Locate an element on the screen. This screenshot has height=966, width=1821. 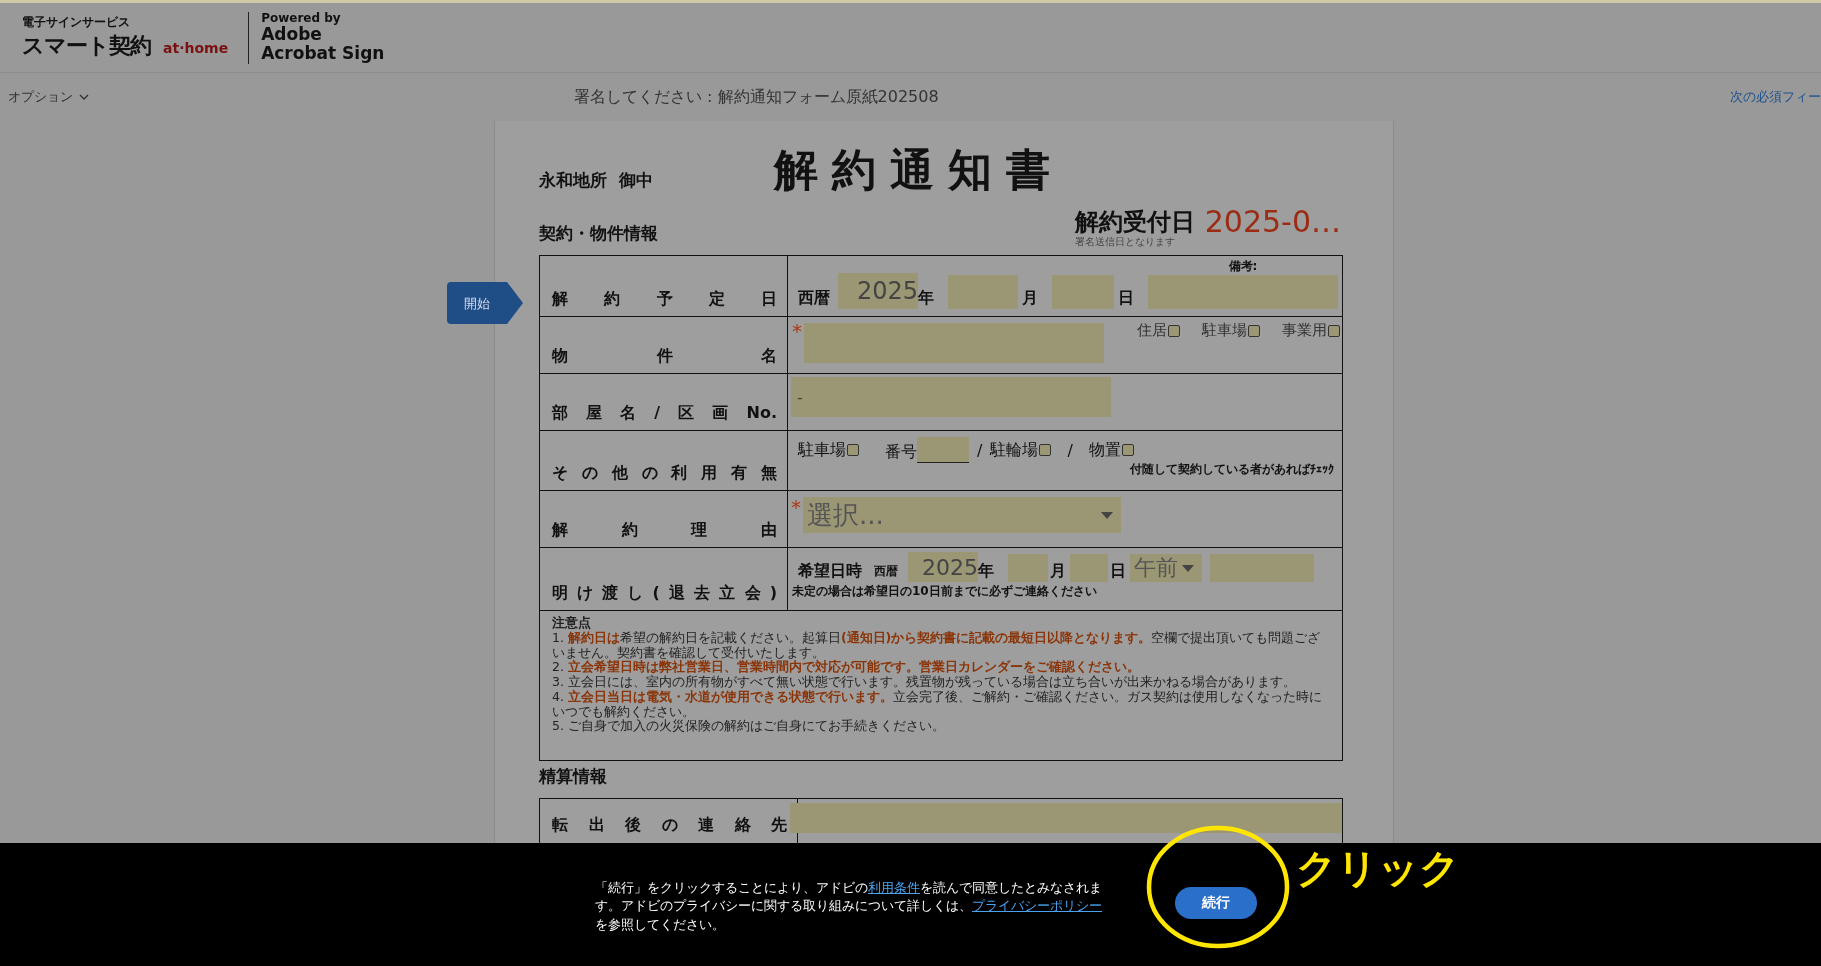
brand-logo: at·home is located at coordinates (196, 48).